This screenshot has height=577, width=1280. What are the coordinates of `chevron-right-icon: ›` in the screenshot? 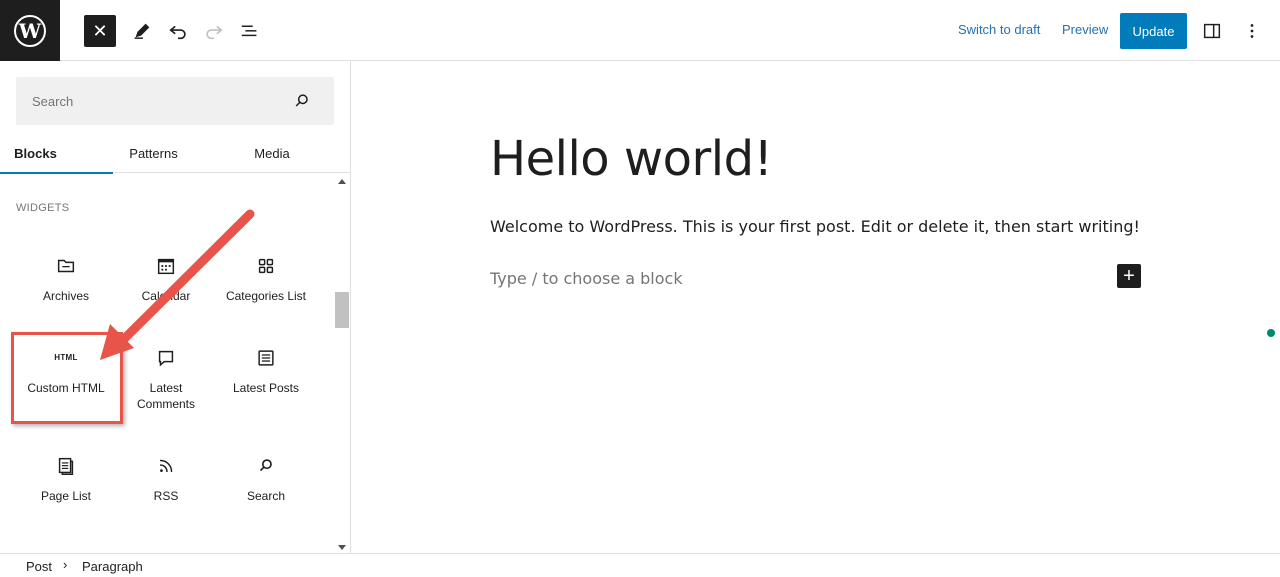 It's located at (65, 564).